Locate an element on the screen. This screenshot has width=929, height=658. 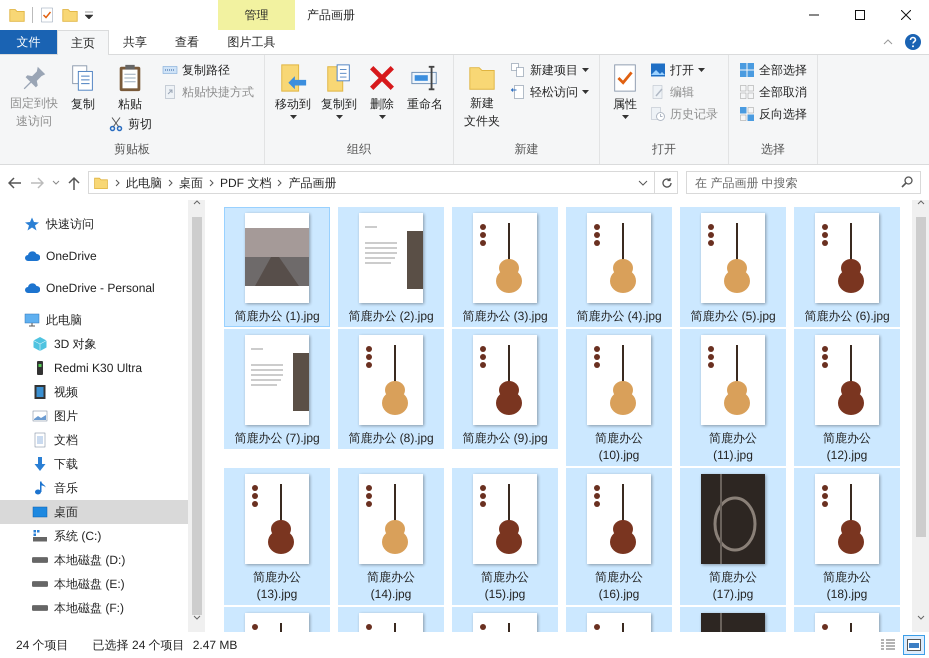
back-icon is located at coordinates (15, 182).